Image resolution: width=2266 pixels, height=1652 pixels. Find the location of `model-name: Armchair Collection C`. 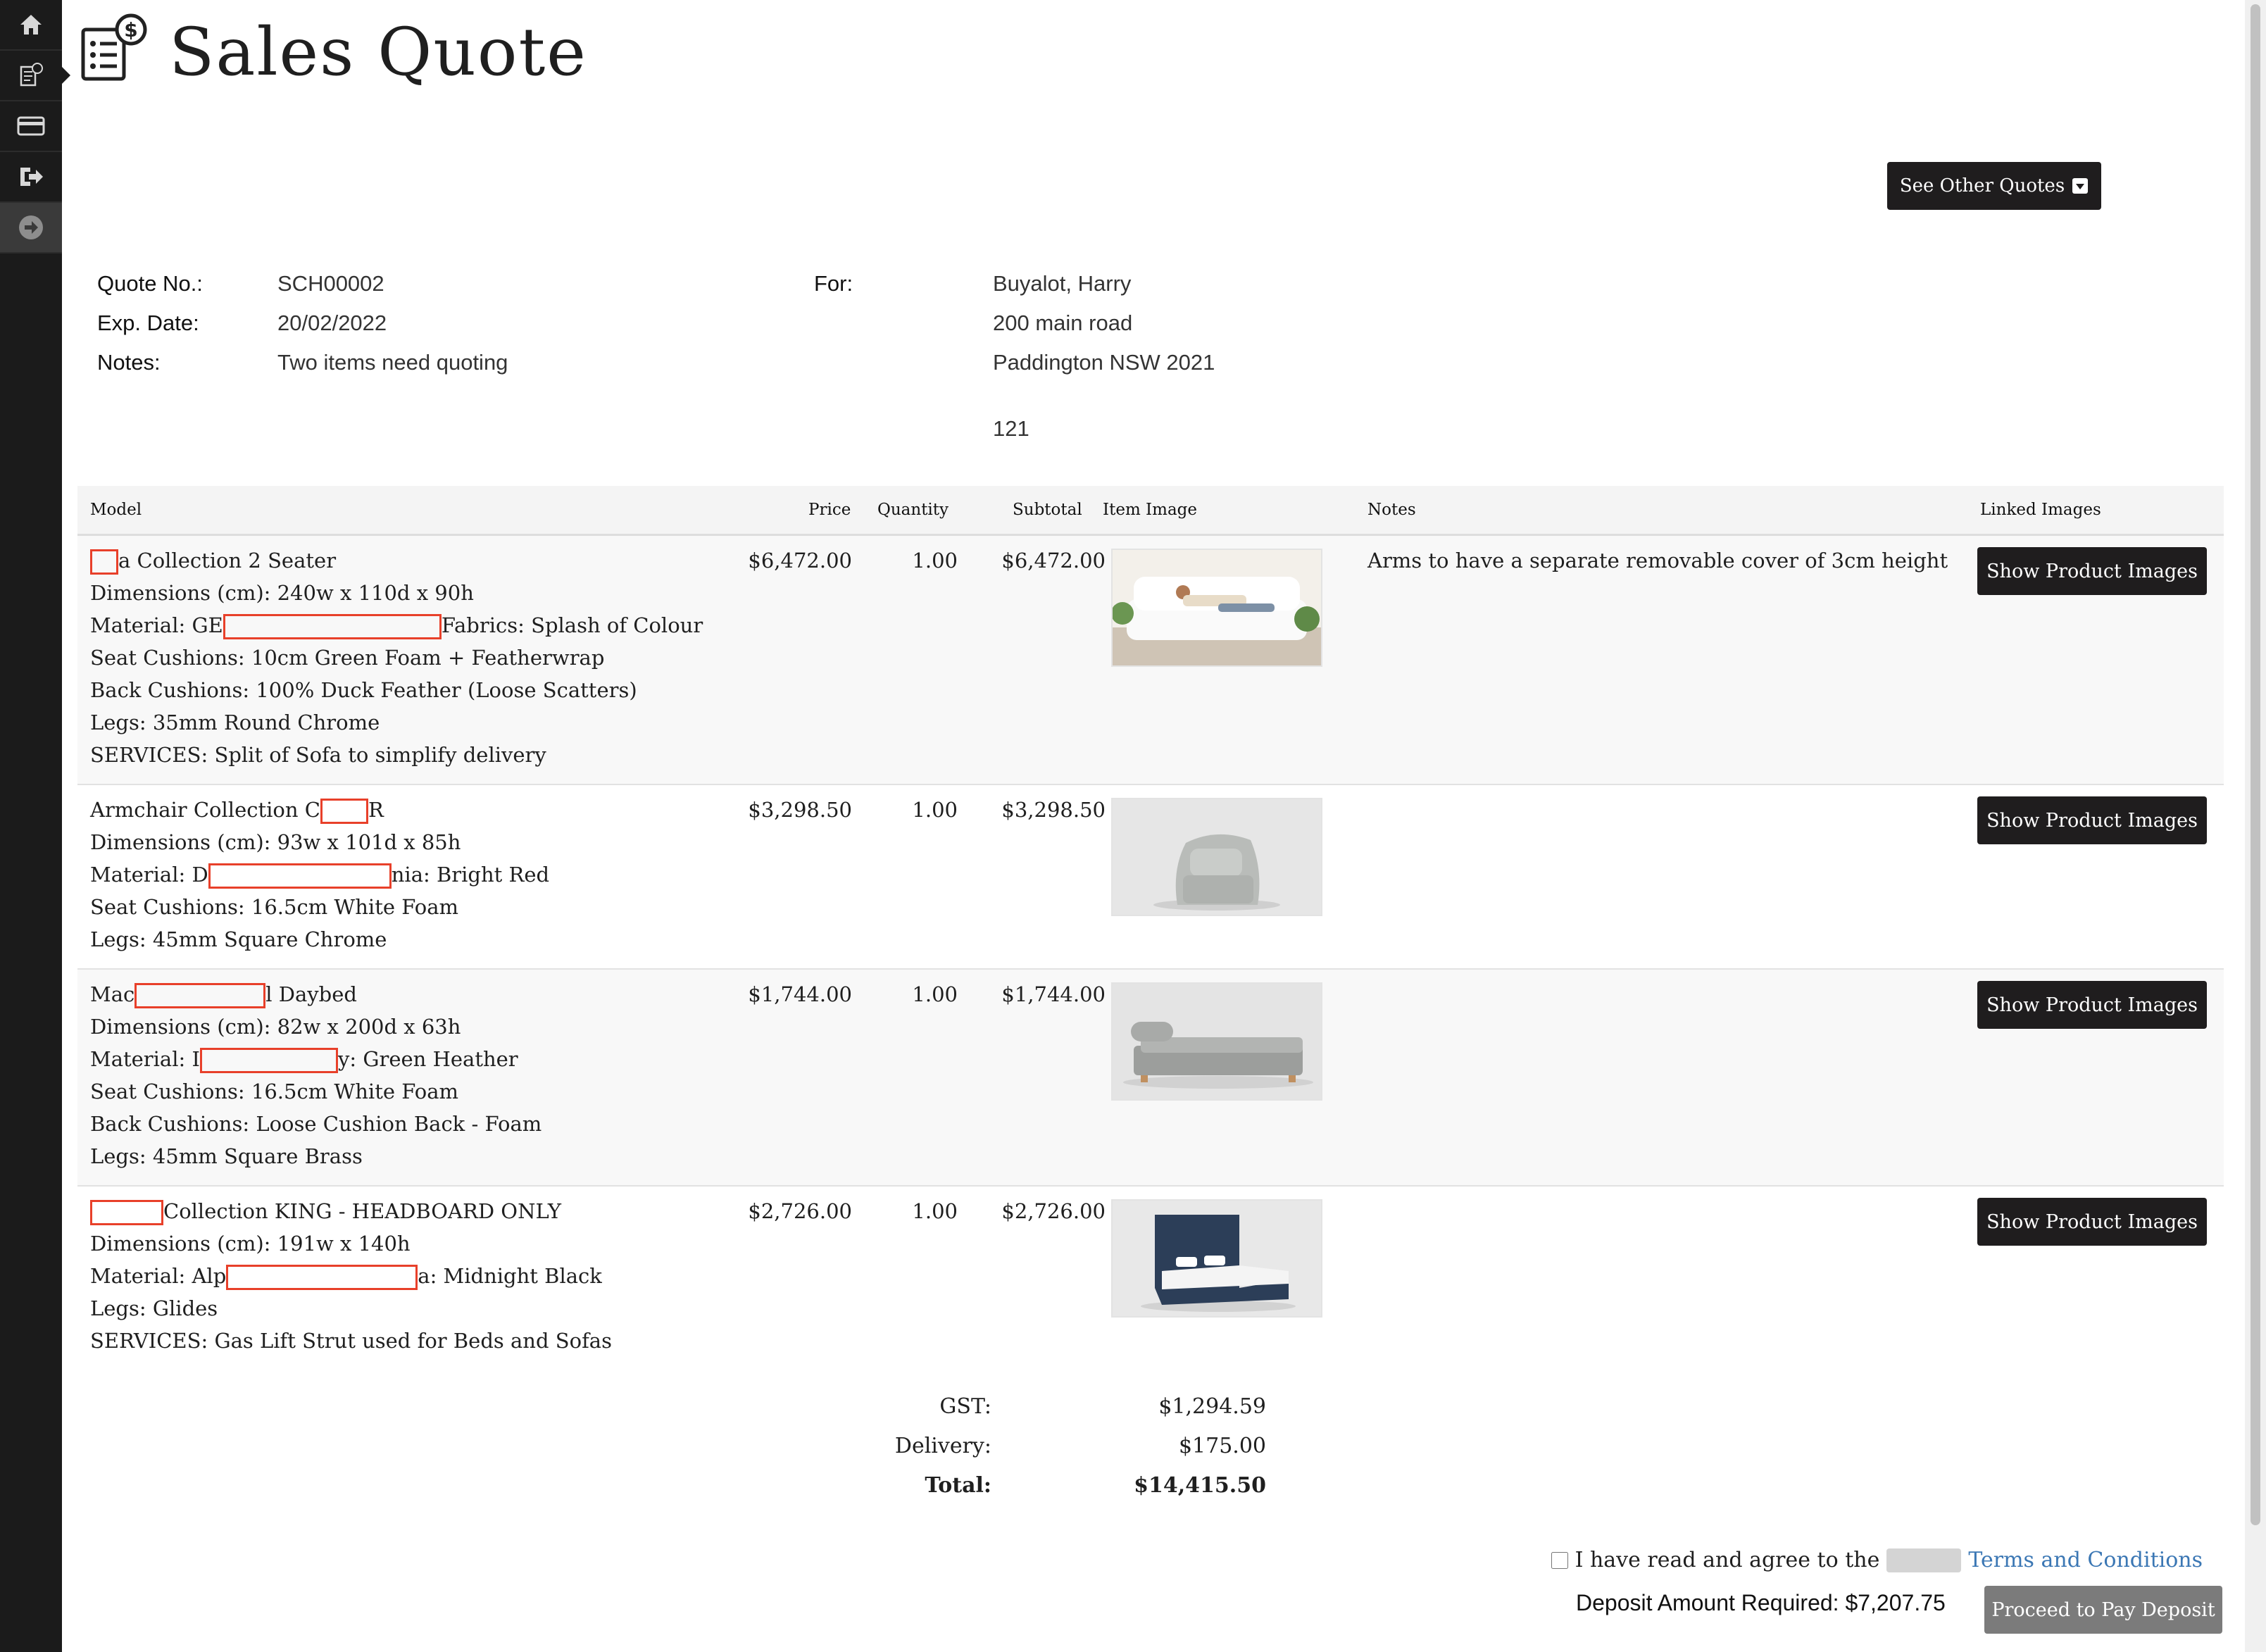

model-name: Armchair Collection C is located at coordinates (205, 810).